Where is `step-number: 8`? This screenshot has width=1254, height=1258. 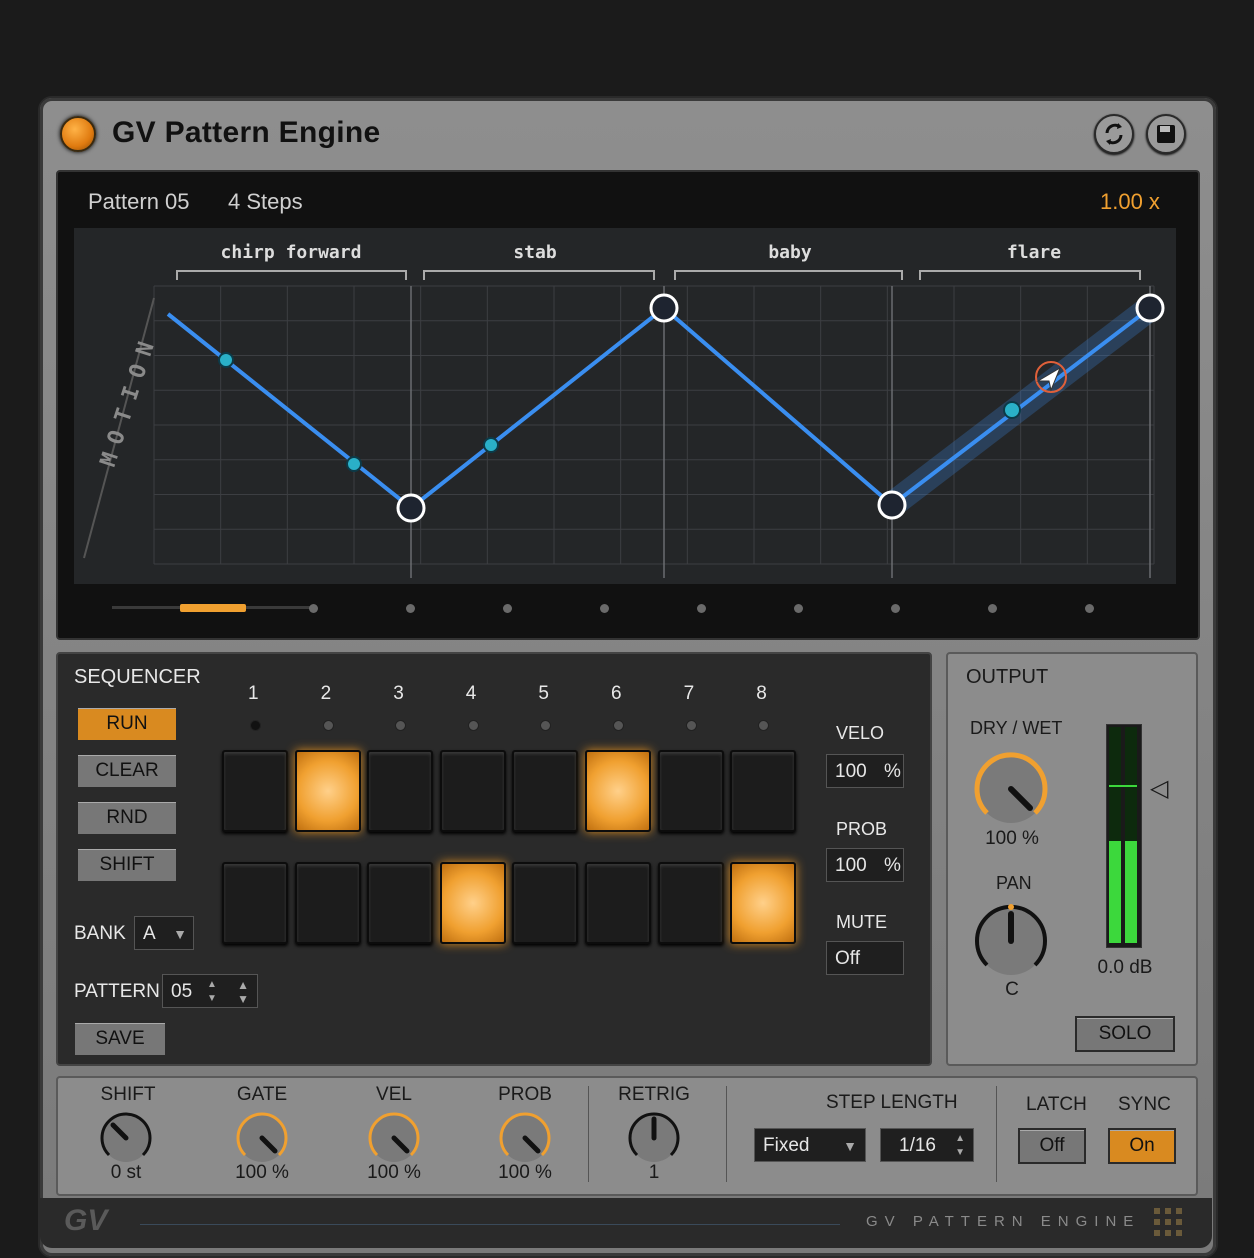
step-number: 8 is located at coordinates (761, 693).